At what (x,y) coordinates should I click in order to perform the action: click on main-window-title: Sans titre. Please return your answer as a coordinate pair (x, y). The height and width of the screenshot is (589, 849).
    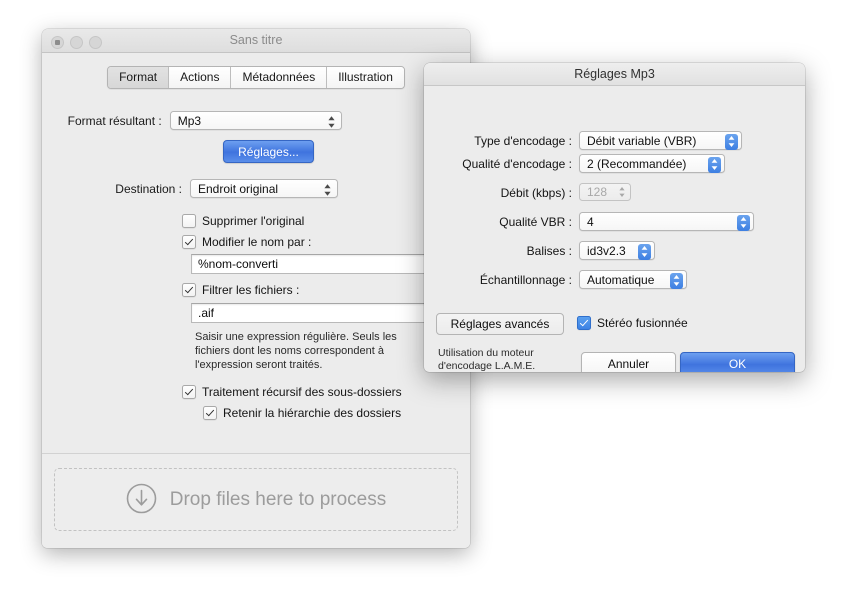
    Looking at the image, I should click on (256, 40).